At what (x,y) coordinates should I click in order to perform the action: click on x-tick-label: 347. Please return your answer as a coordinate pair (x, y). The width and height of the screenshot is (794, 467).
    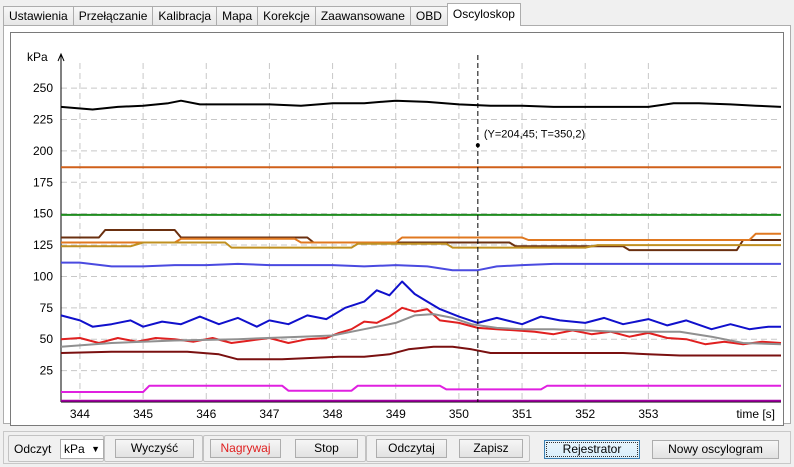
    Looking at the image, I should click on (269, 414).